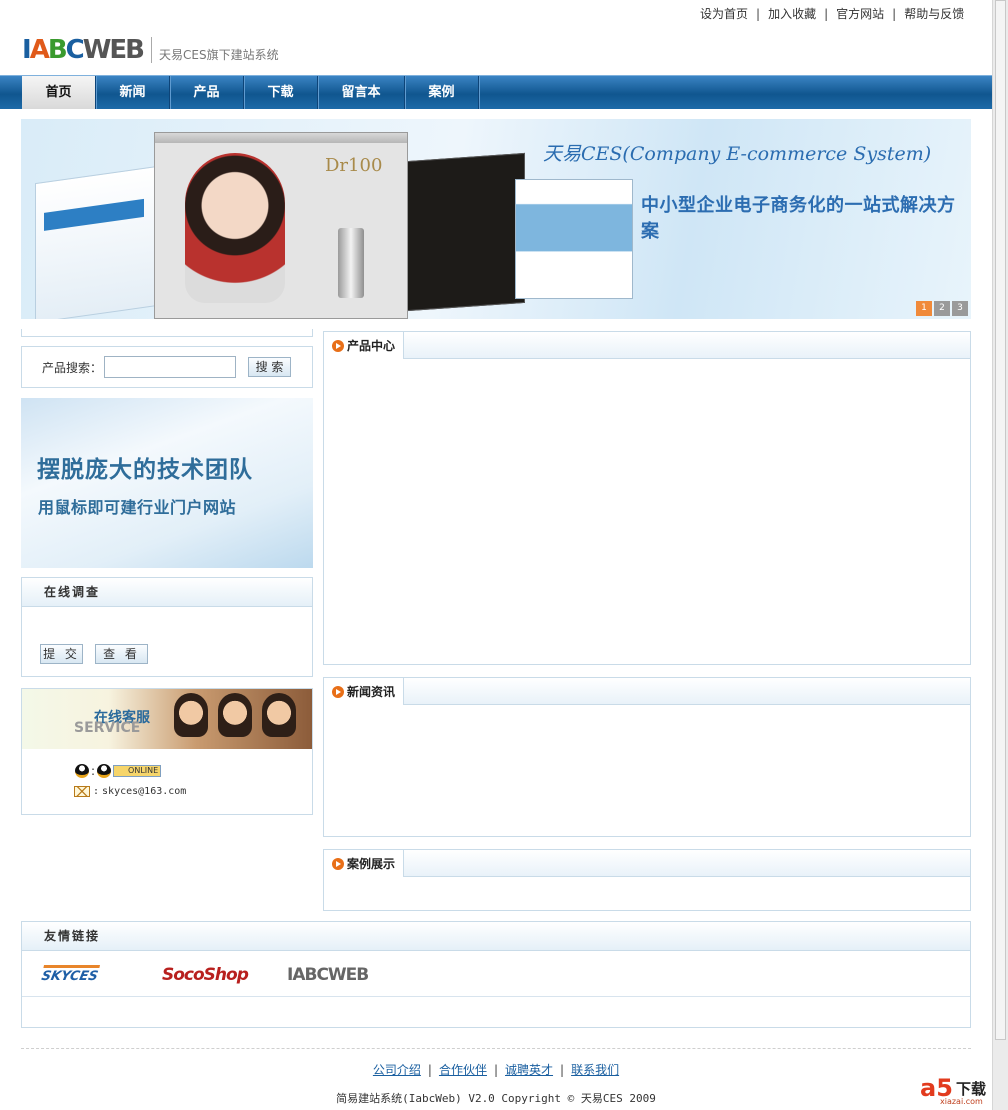 This screenshot has height=1110, width=1008. I want to click on banner-pager: 1 2 3, so click(942, 308).